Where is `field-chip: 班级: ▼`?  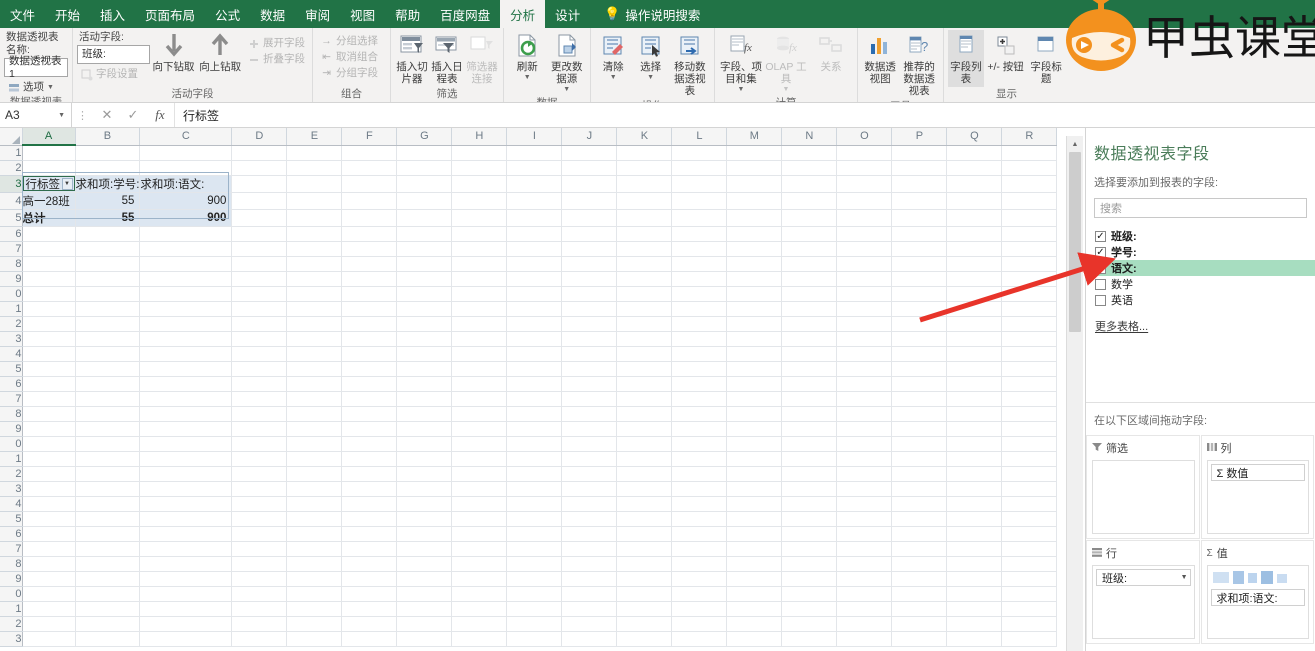 field-chip: 班级: ▼ is located at coordinates (1143, 577).